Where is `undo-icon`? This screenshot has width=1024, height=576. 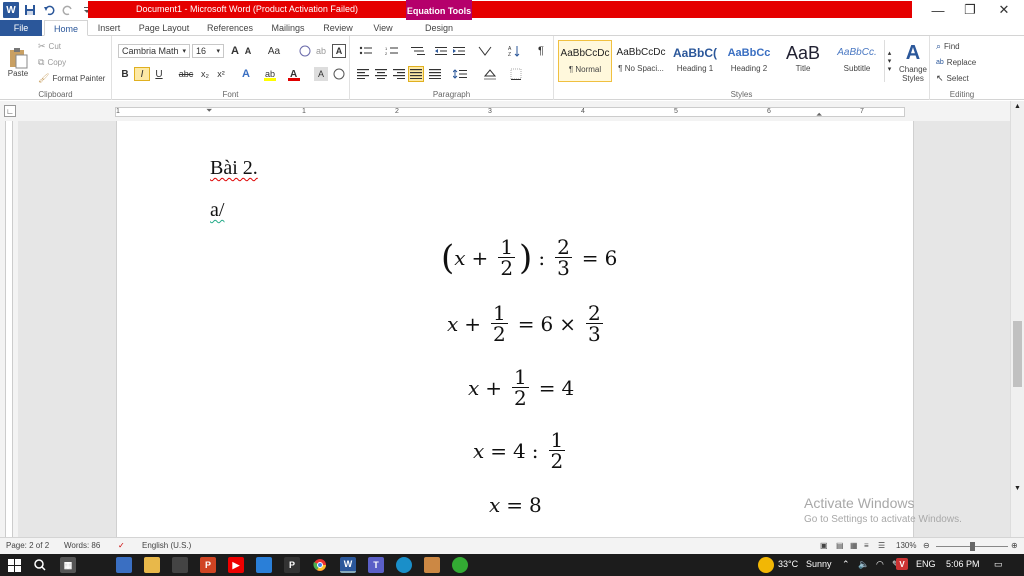 undo-icon is located at coordinates (49, 10).